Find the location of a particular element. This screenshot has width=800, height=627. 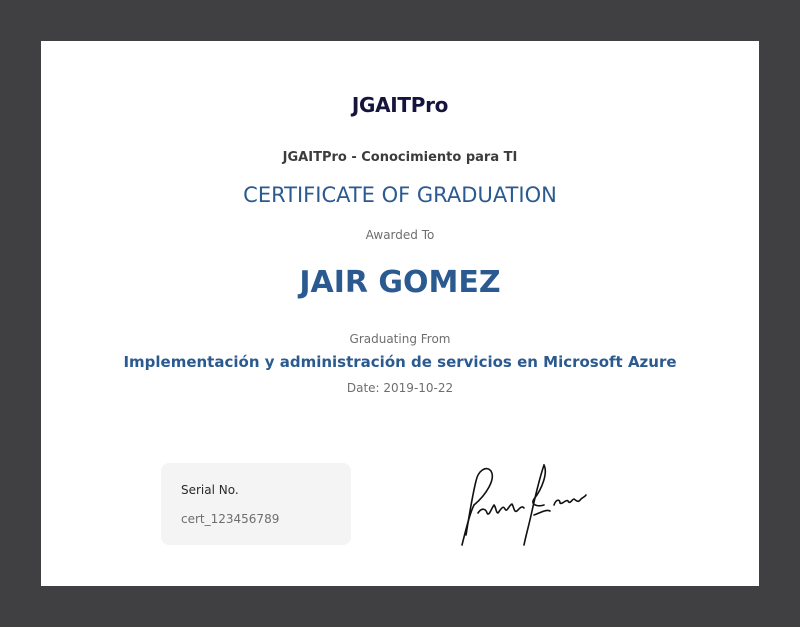

serial-number-value: cert_123456789 is located at coordinates (230, 519).